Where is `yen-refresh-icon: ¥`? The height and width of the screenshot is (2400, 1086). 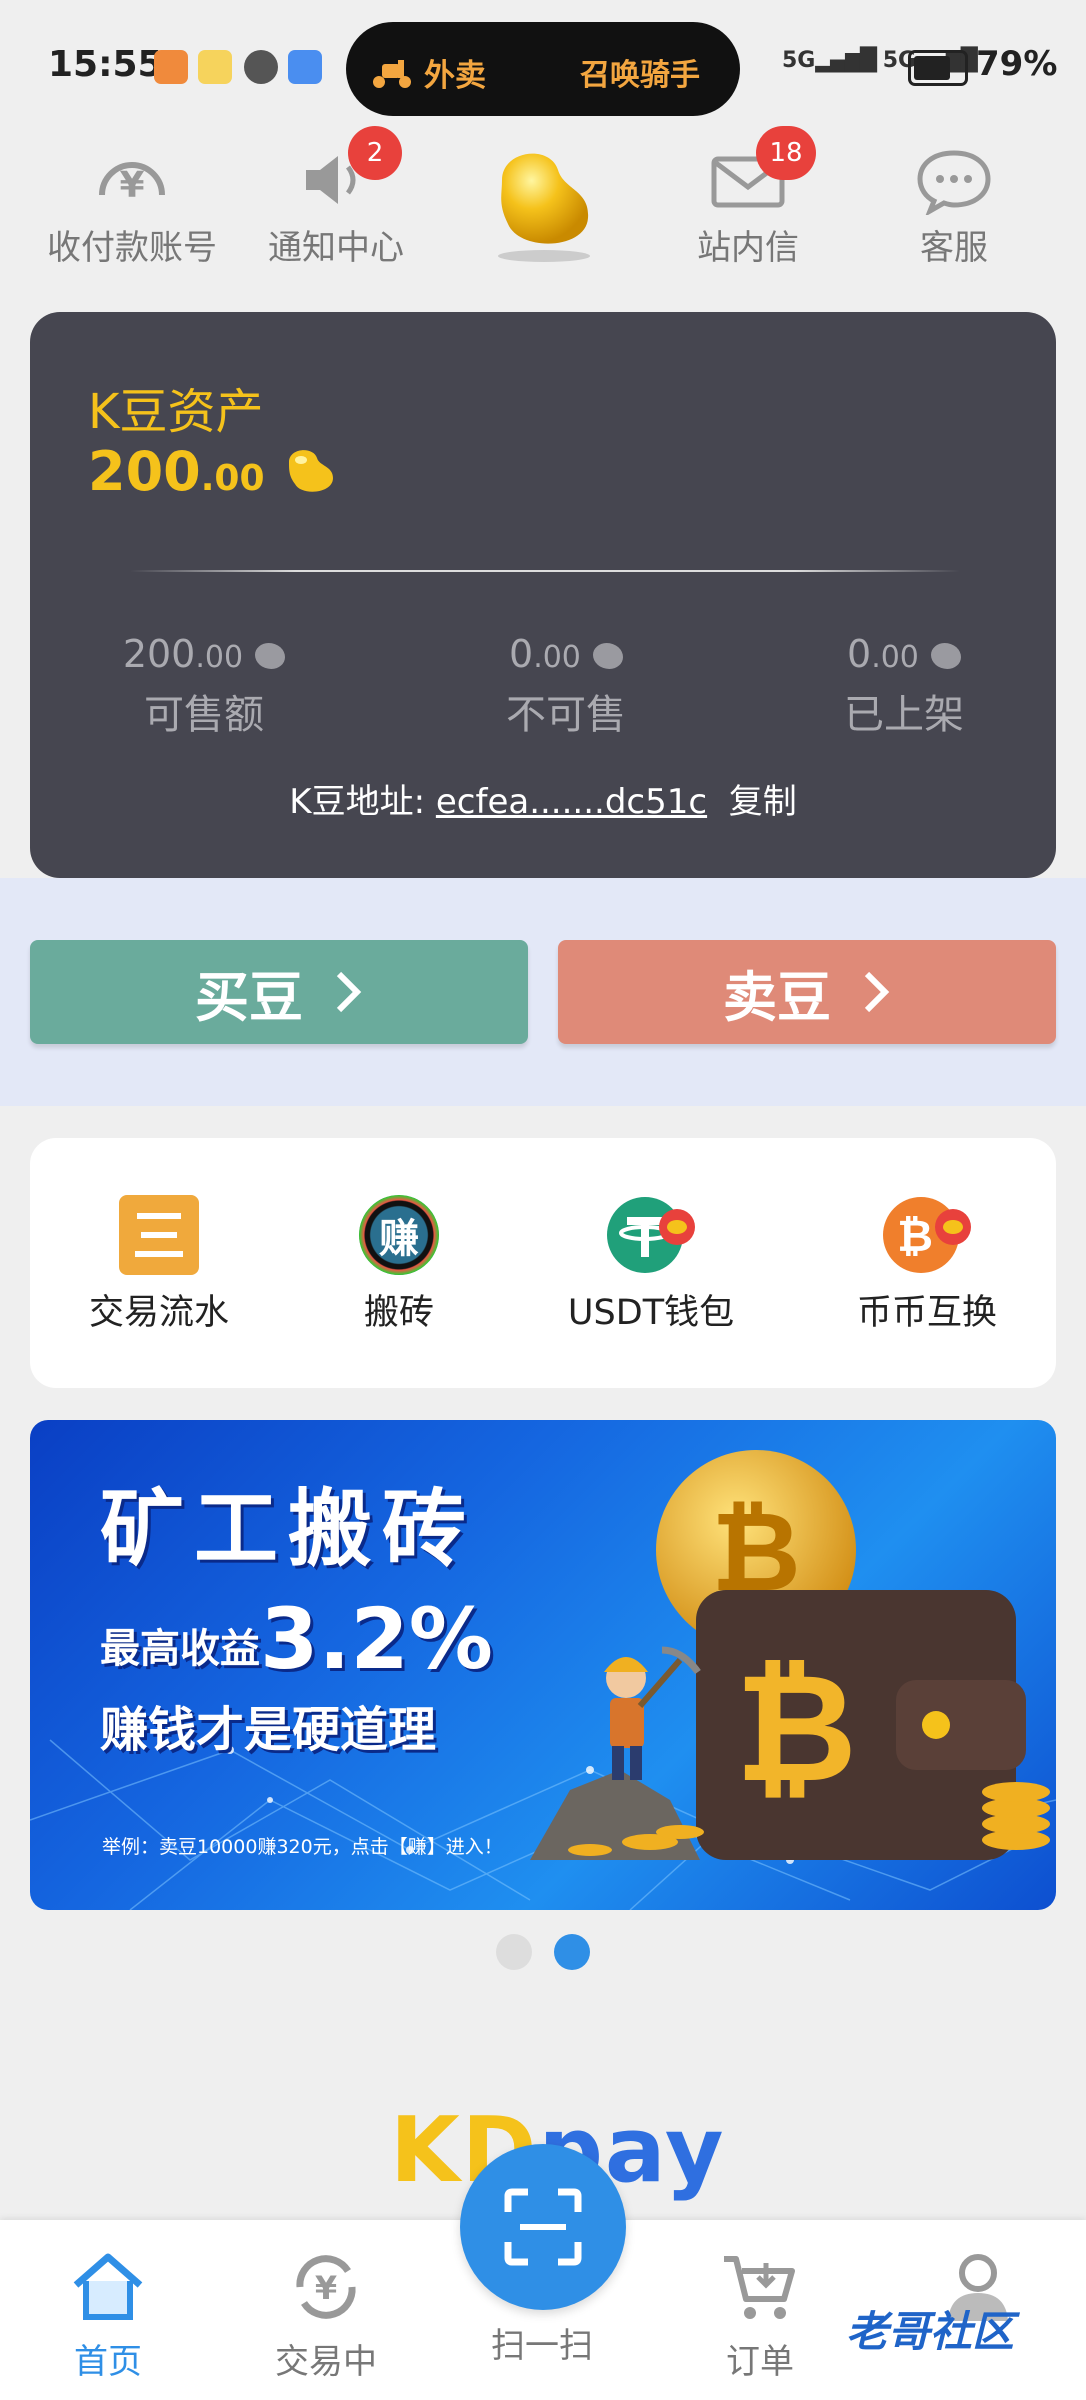 yen-refresh-icon: ¥ is located at coordinates (326, 2287).